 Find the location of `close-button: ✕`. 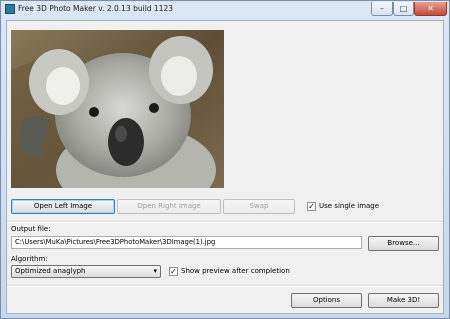

close-button: ✕ is located at coordinates (430, 9).